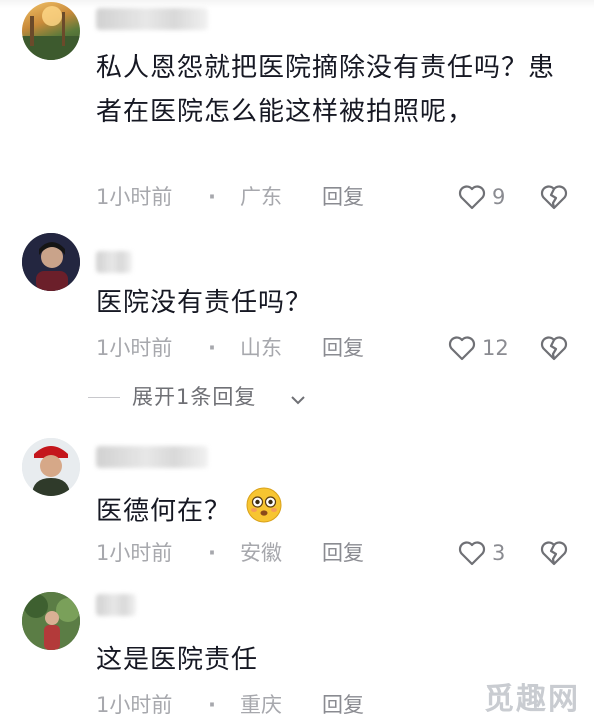  Describe the element at coordinates (499, 197) in the screenshot. I see `like-count: 9` at that location.